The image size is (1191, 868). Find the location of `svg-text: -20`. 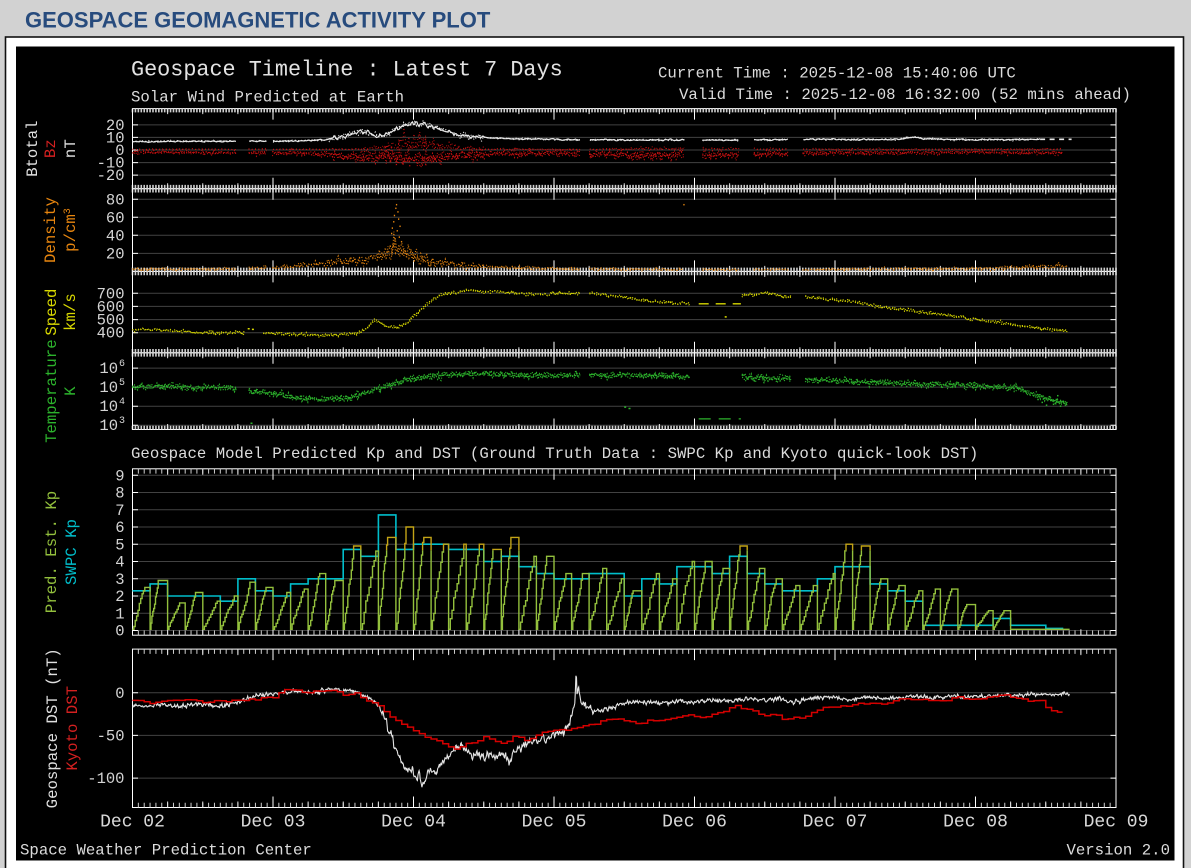

svg-text: -20 is located at coordinates (111, 176).